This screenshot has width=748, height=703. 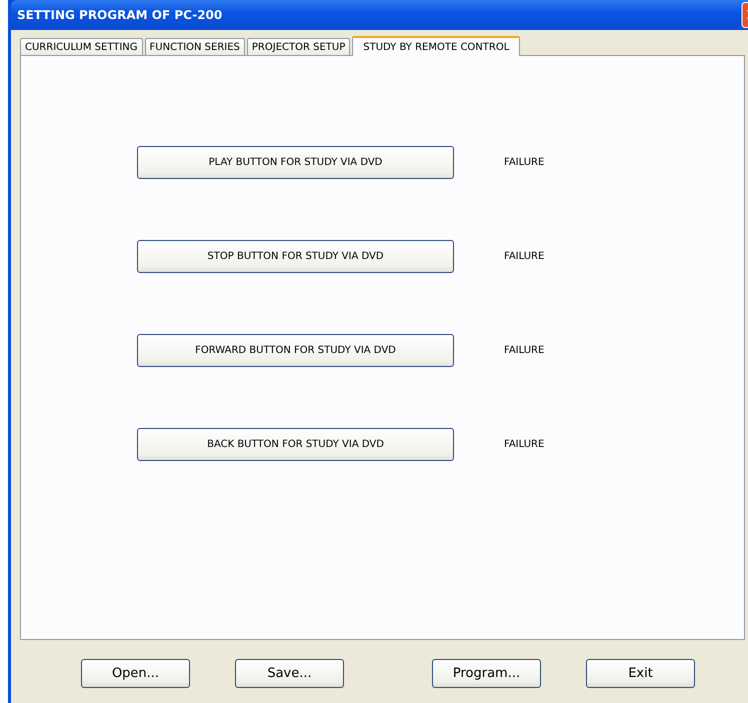 What do you see at coordinates (295, 162) in the screenshot?
I see `test-button: PLAY BUTTON FOR STUDY VIA DVD` at bounding box center [295, 162].